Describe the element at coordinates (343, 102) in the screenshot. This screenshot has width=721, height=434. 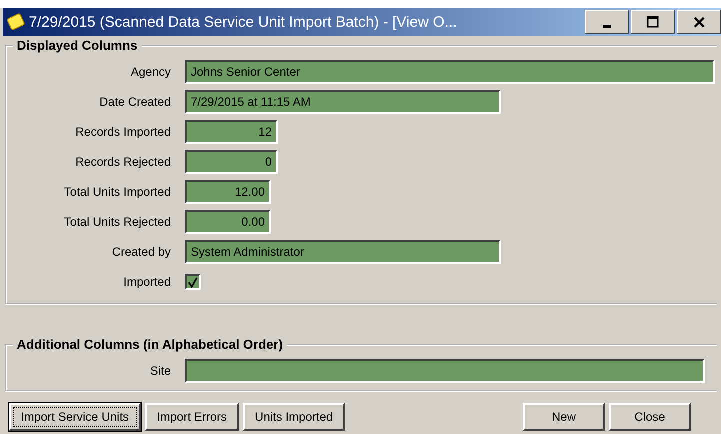
I see `text-field: 7/29/2015 at 11:15 AM` at that location.